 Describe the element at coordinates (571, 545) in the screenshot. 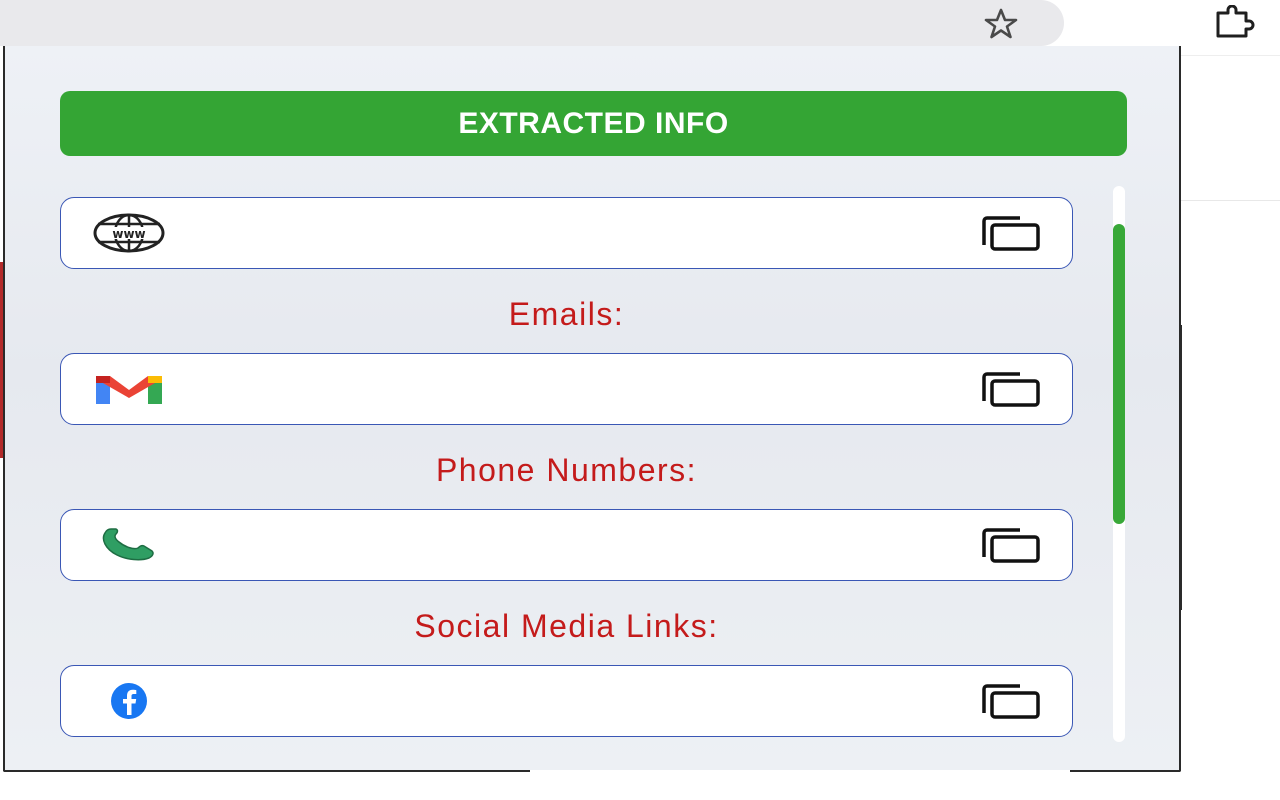

I see `phone-value` at that location.